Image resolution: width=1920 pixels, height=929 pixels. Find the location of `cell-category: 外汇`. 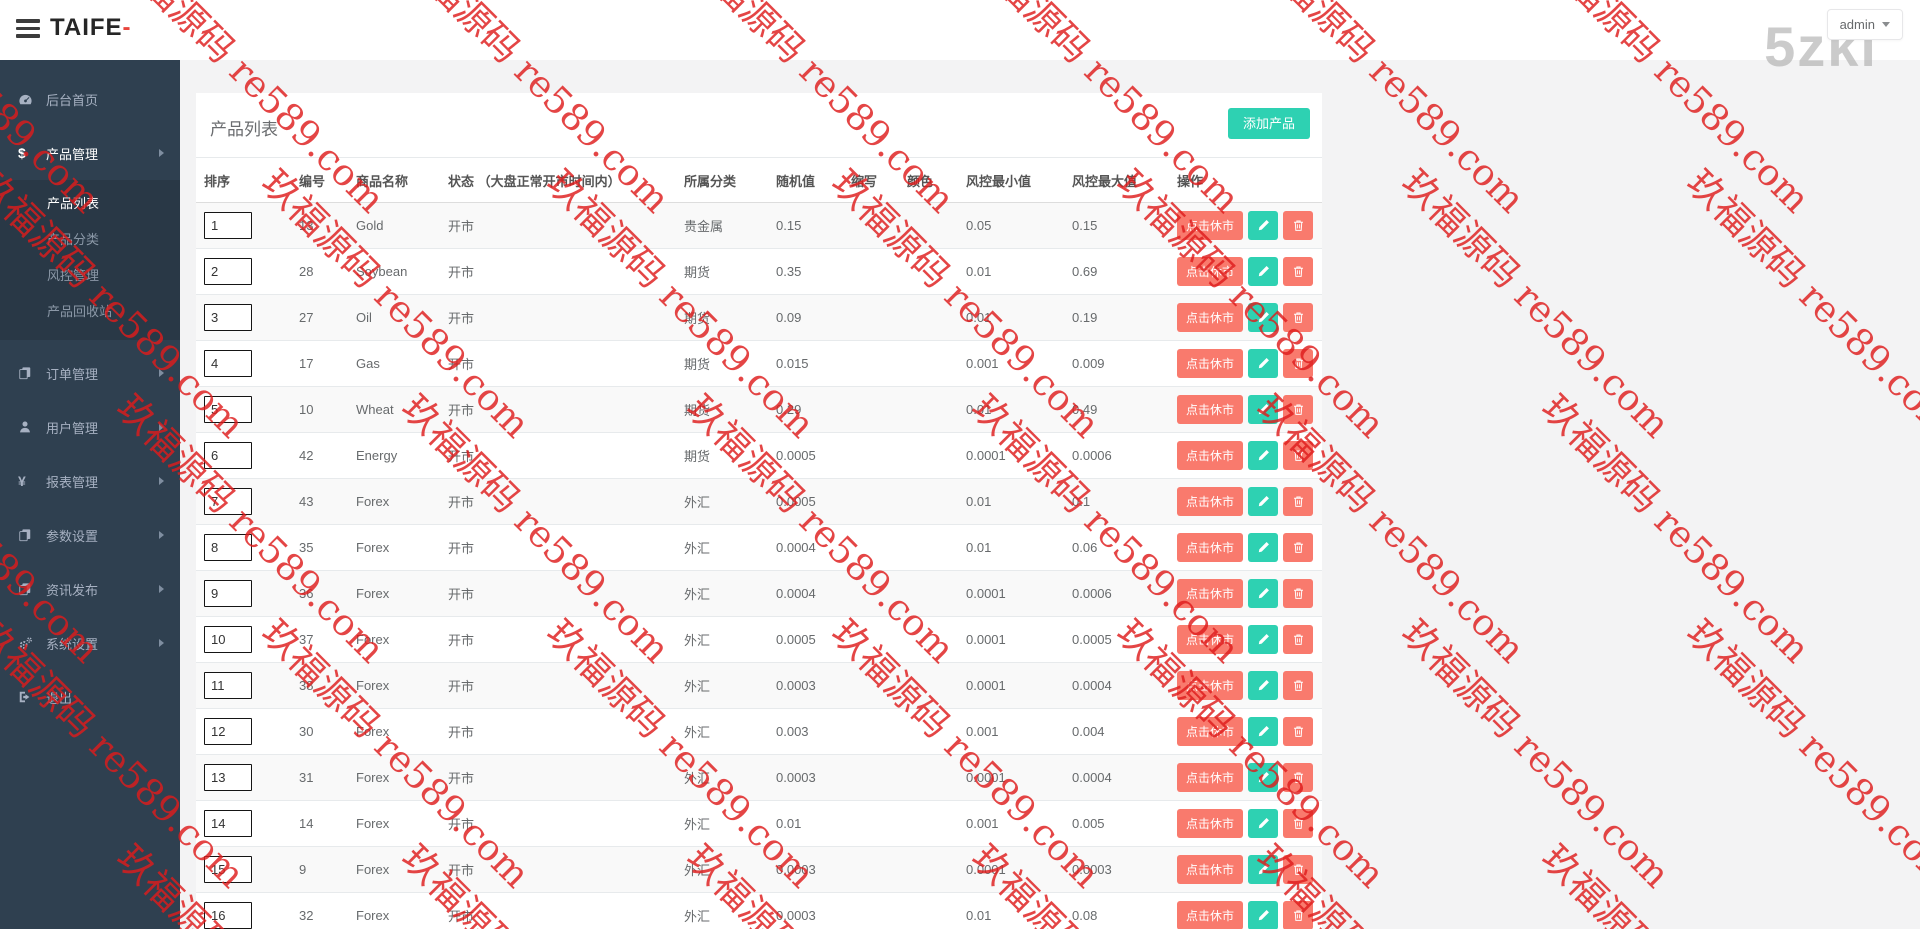

cell-category: 外汇 is located at coordinates (722, 547).